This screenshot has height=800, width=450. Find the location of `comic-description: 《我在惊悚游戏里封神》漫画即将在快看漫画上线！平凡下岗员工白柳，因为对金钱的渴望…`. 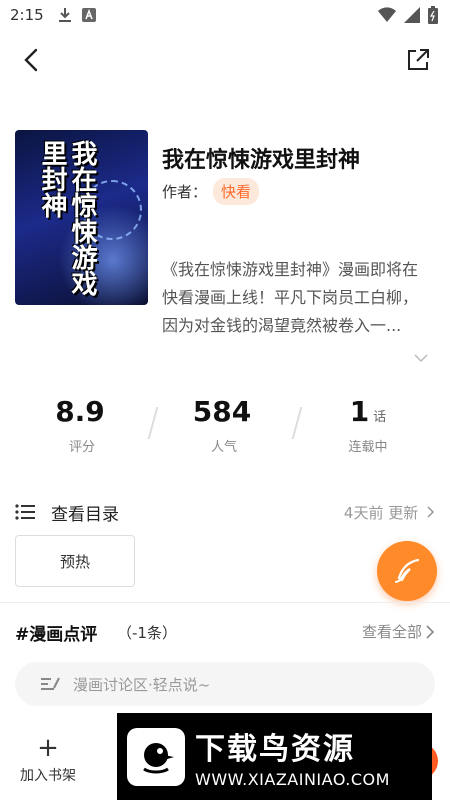

comic-description: 《我在惊悚游戏里封神》漫画即将在快看漫画上线！平凡下岗员工白柳，因为对金钱的渴望… is located at coordinates (297, 298).